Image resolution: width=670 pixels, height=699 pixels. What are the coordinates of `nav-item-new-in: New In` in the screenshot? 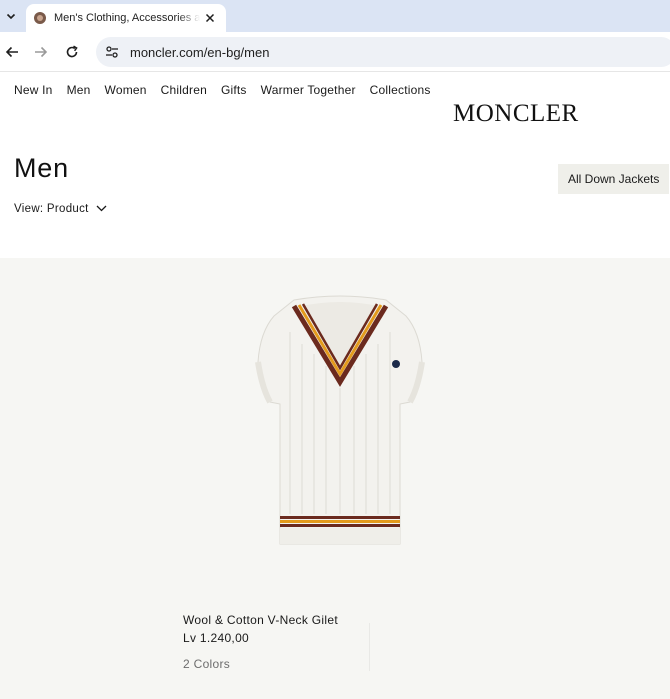 It's located at (33, 90).